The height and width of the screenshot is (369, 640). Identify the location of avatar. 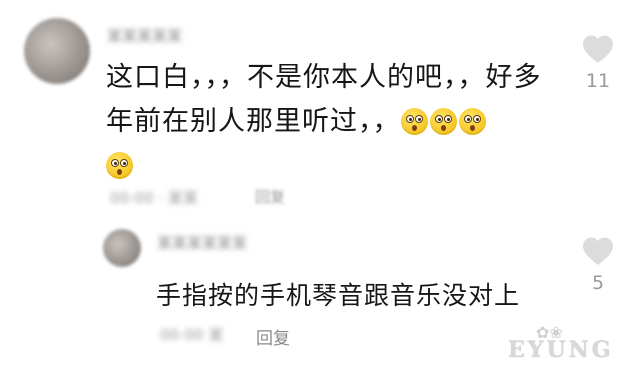
(57, 51).